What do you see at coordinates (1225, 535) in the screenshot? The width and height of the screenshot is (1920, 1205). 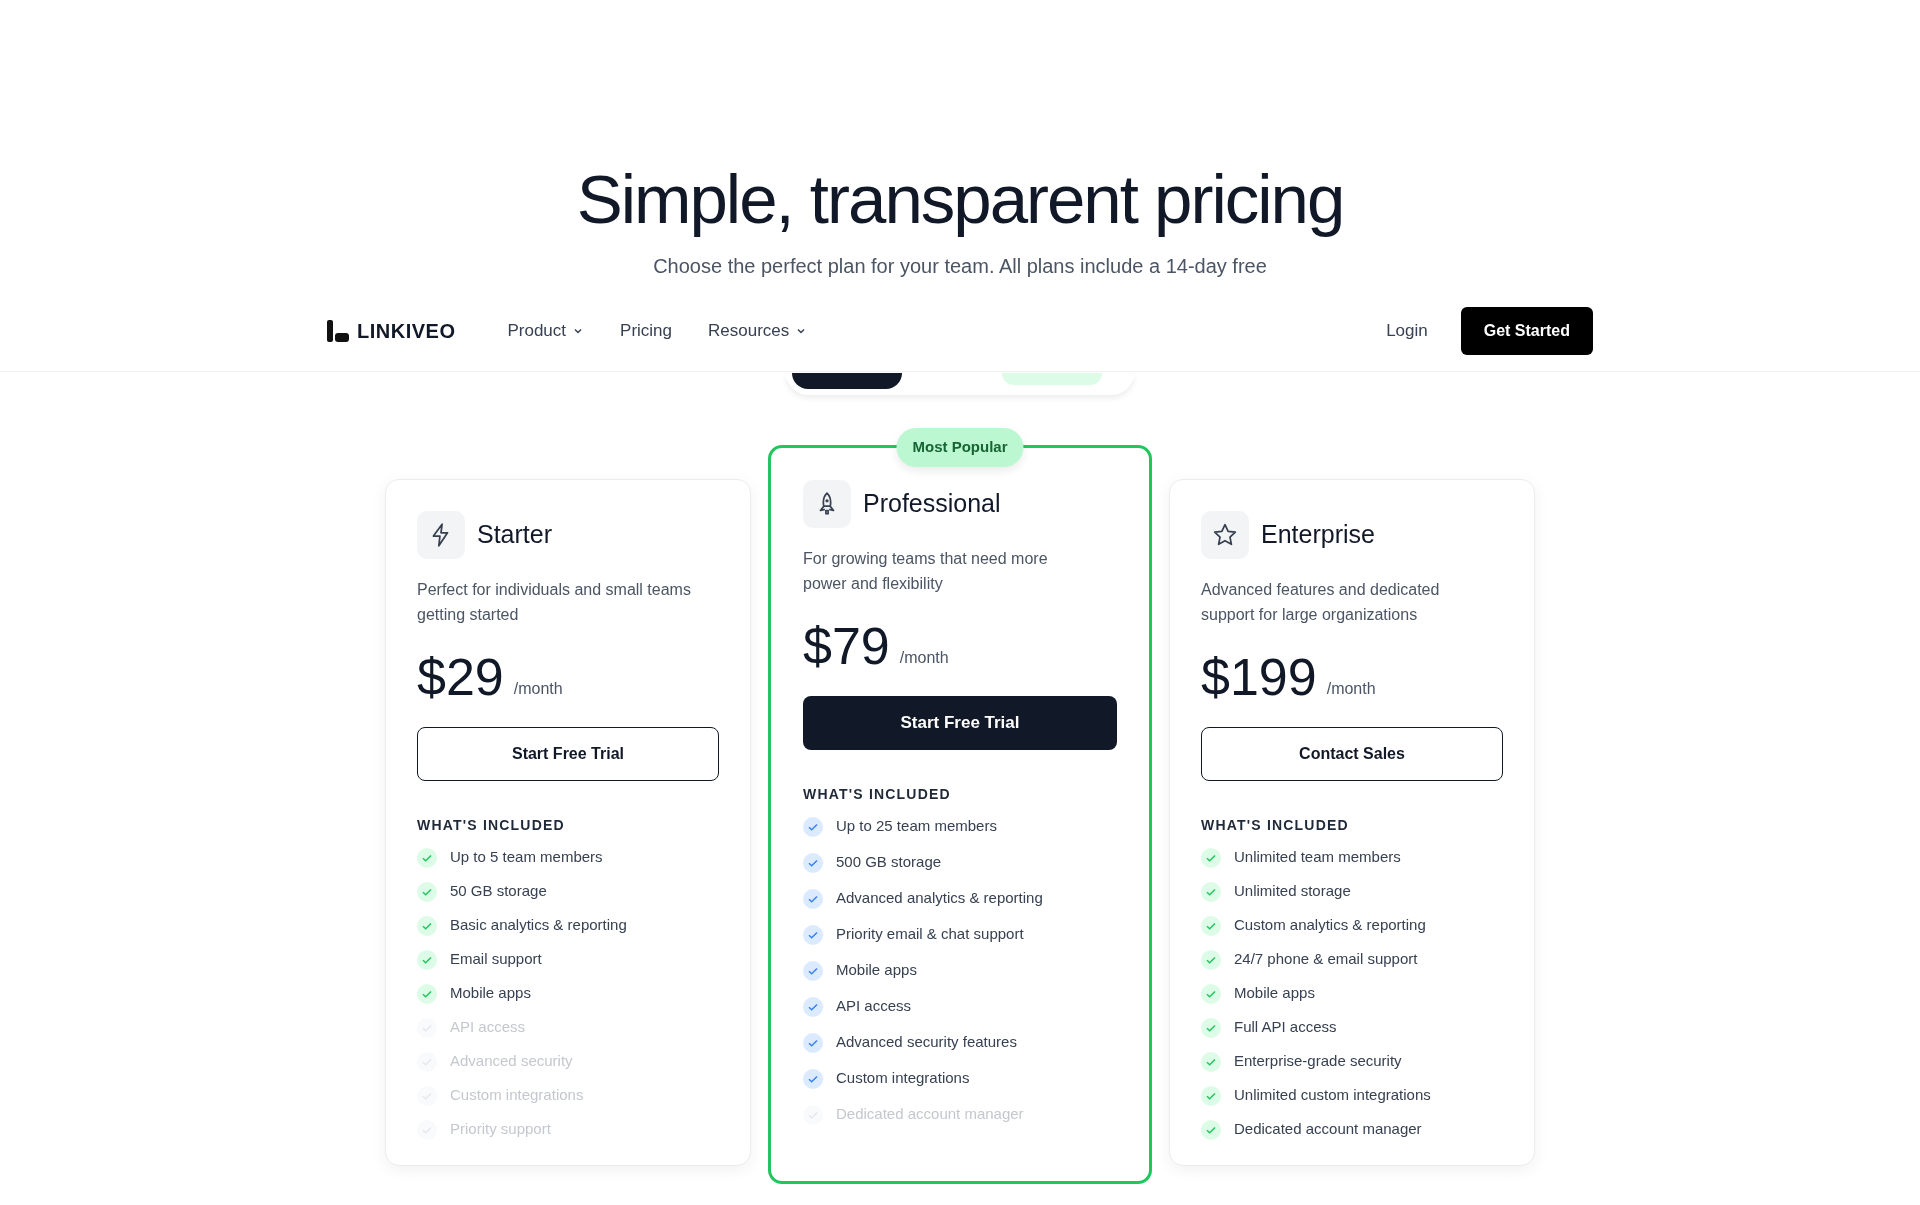 I see `star-icon` at bounding box center [1225, 535].